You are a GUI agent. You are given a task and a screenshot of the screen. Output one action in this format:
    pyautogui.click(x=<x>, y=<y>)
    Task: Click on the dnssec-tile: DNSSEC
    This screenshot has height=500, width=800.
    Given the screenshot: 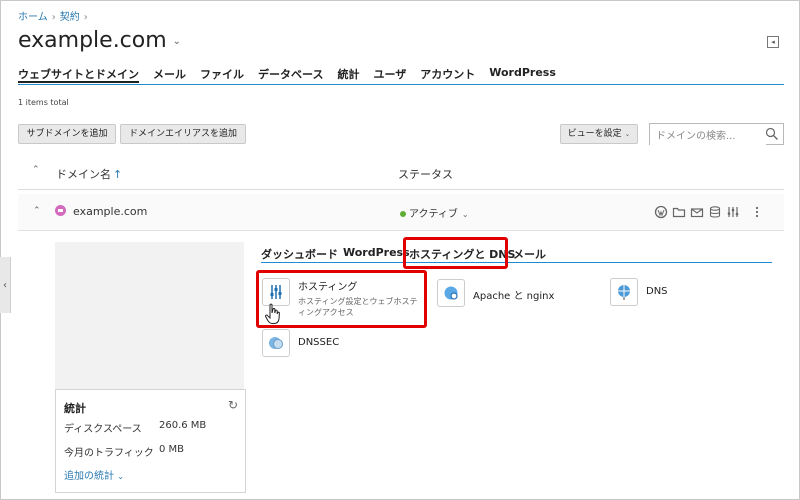 What is the action you would take?
    pyautogui.click(x=300, y=343)
    